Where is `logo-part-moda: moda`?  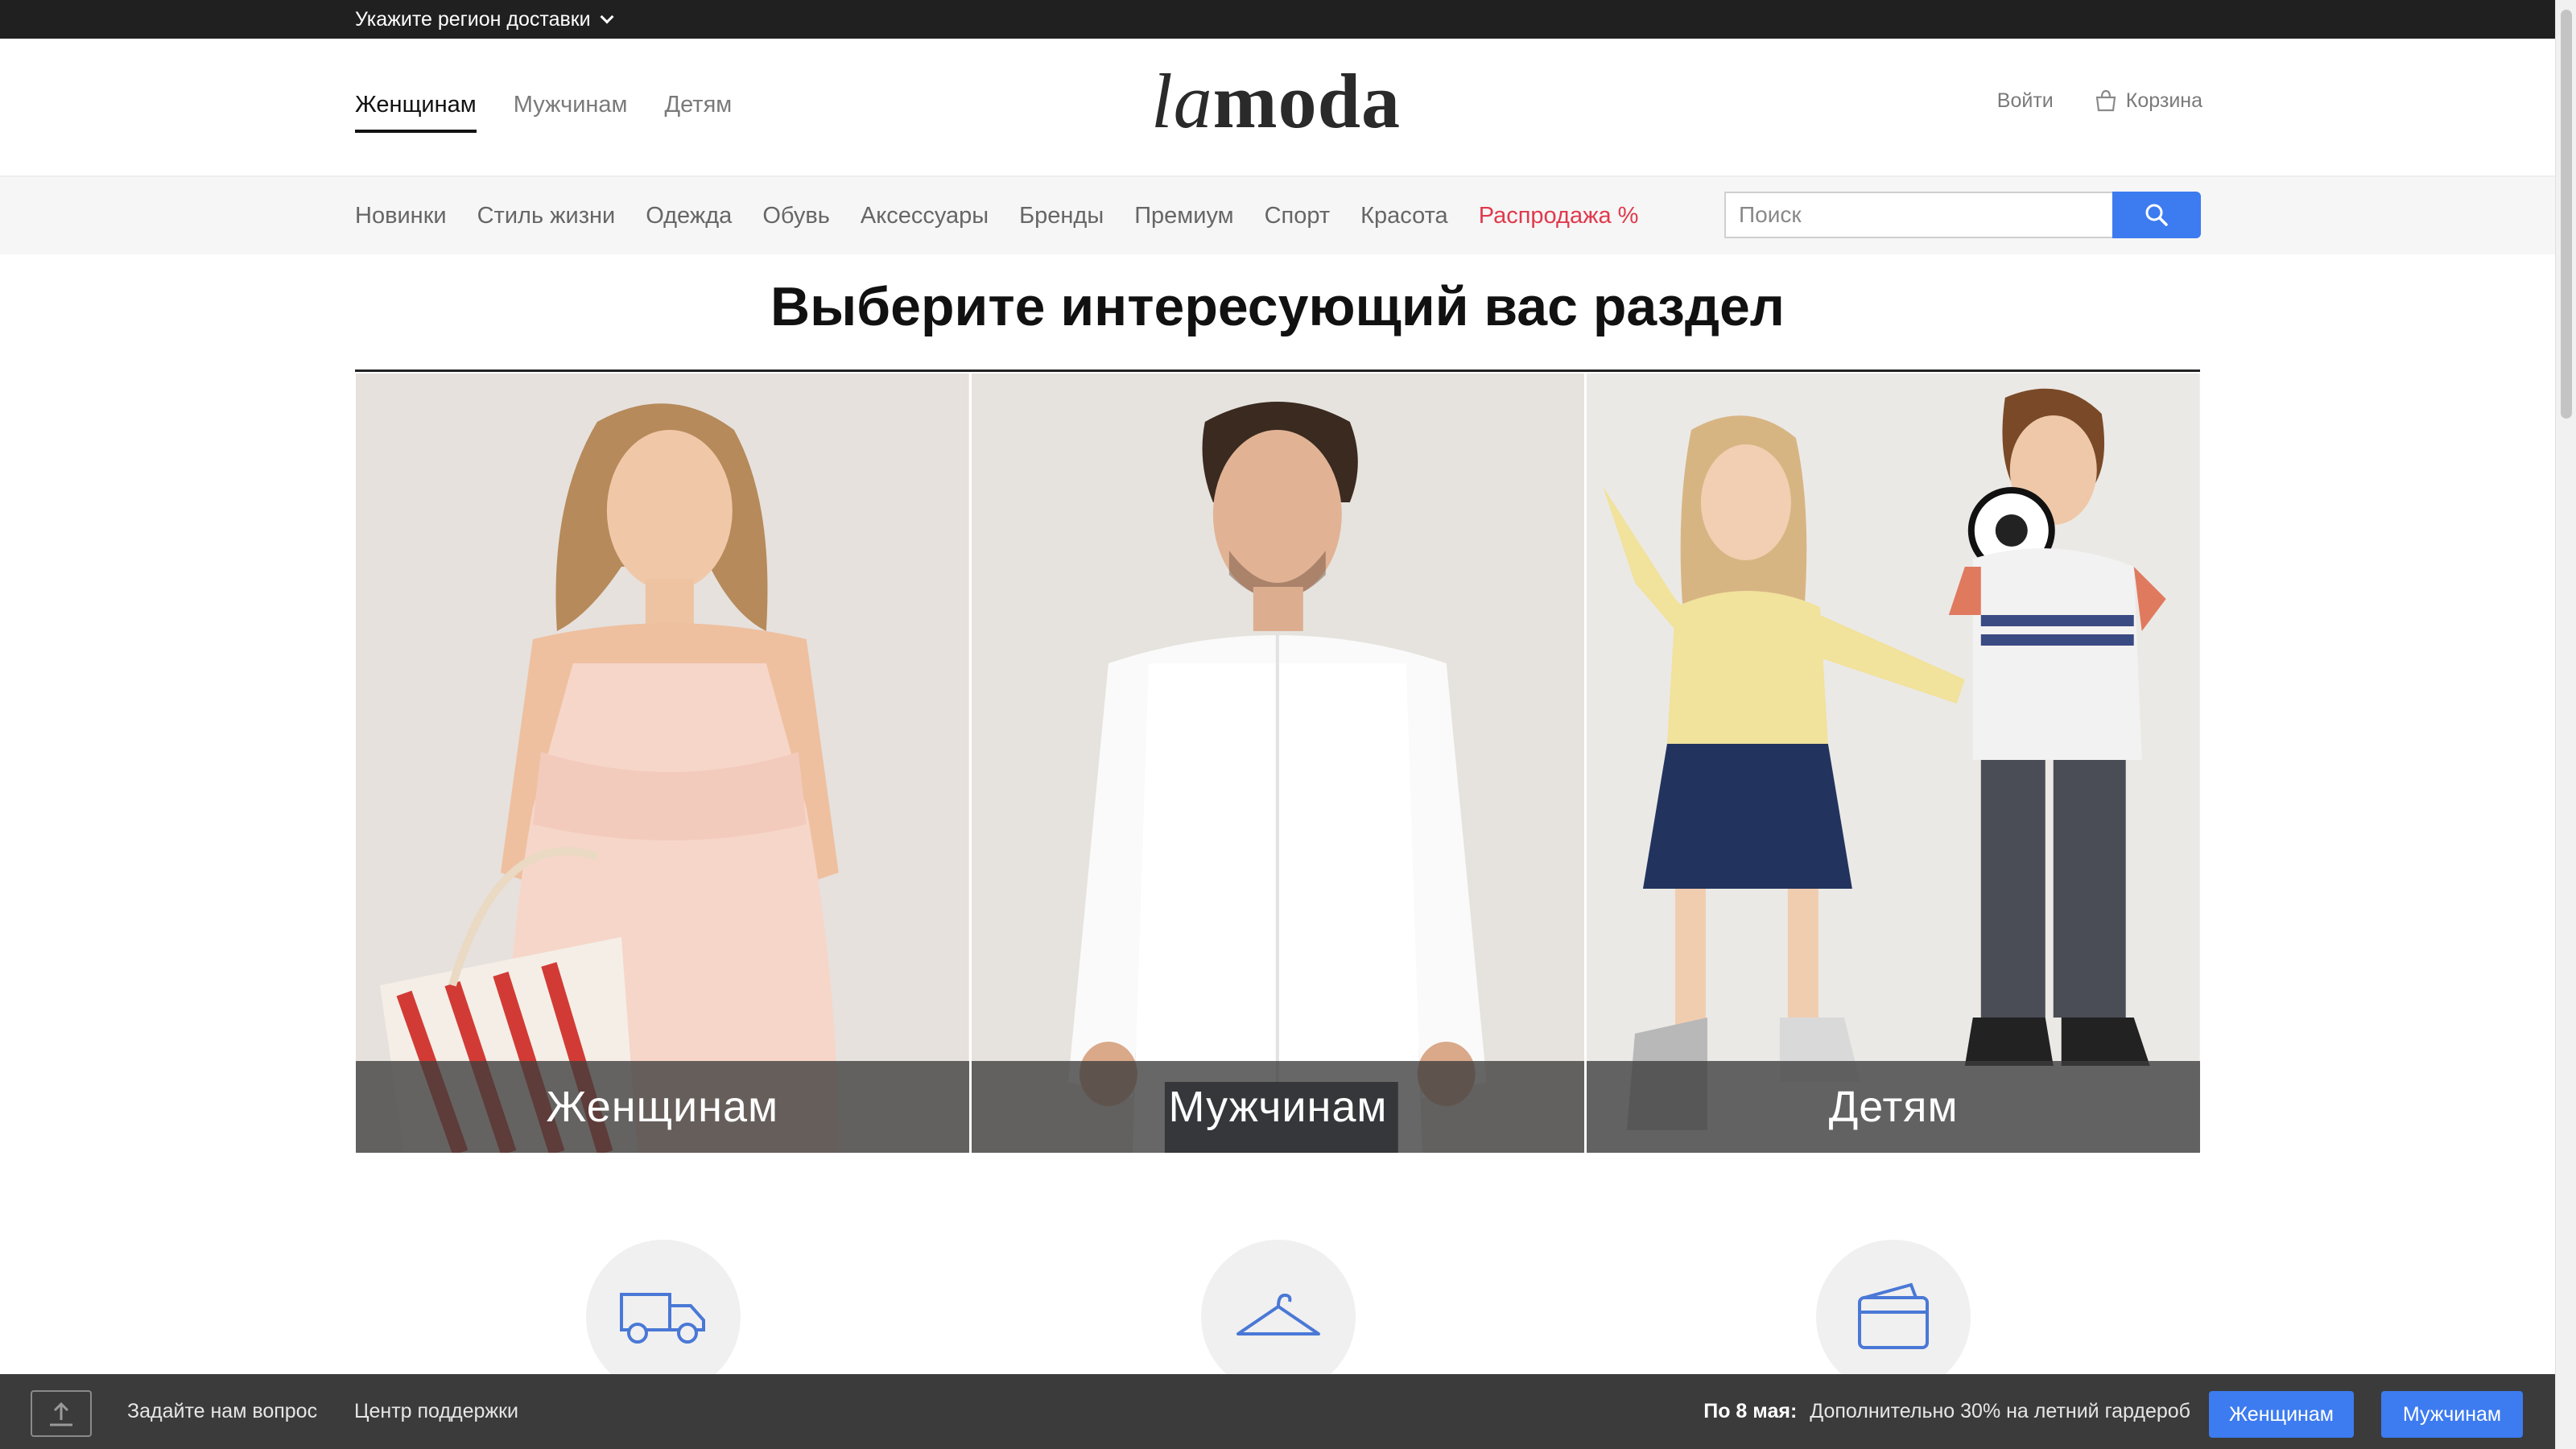
logo-part-moda: moda is located at coordinates (1307, 101).